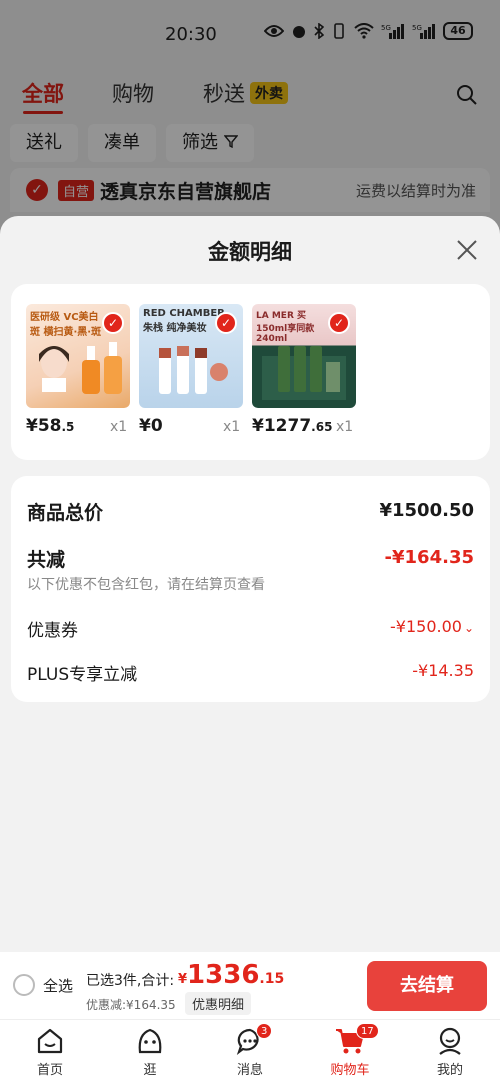 Image resolution: width=500 pixels, height=1085 pixels. I want to click on product-price: ¥58.5, so click(50, 426).